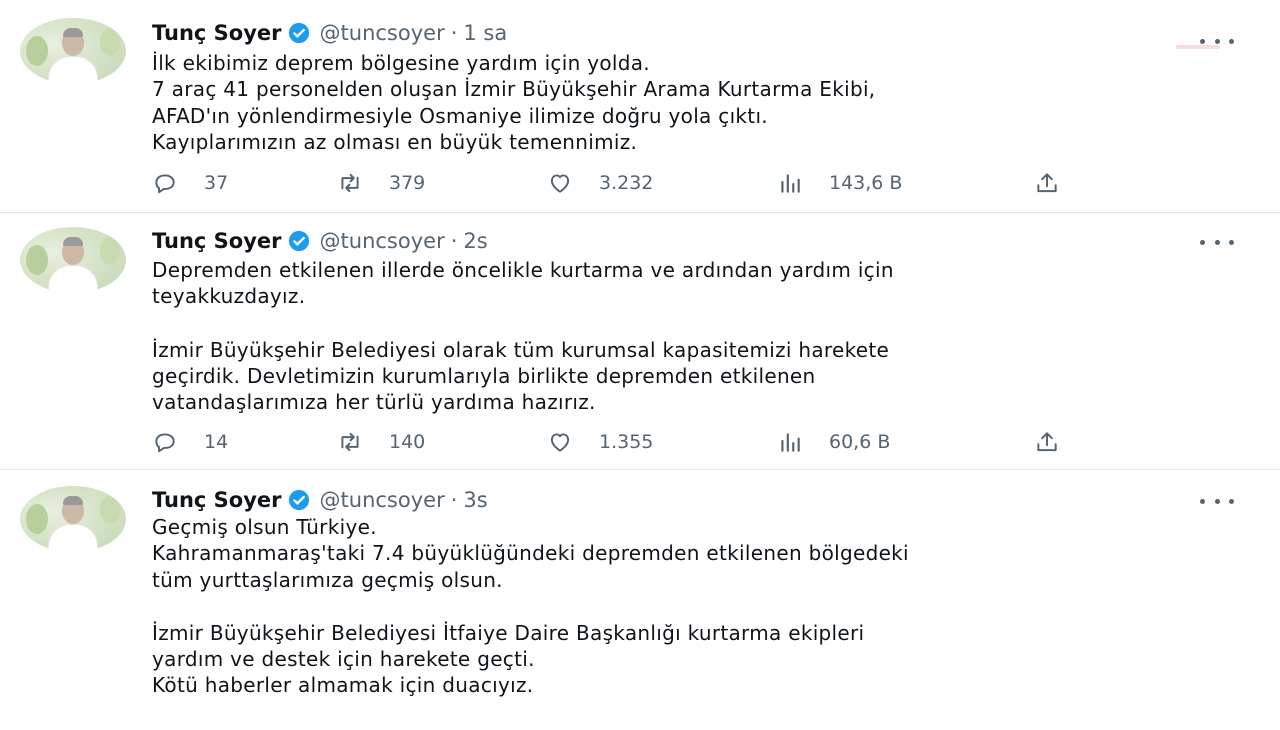 The width and height of the screenshot is (1280, 730). Describe the element at coordinates (343, 685) in the screenshot. I see `tweet-line: Kötü haberler almamak için duacıyız.` at that location.